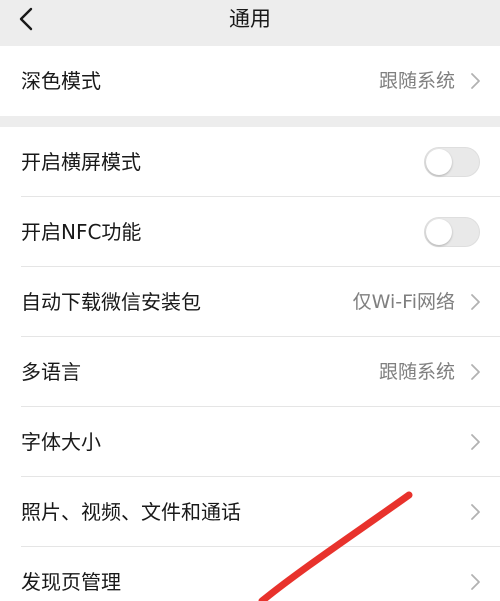 The height and width of the screenshot is (601, 500). I want to click on settings-group-display: 深色模式 跟随系统, so click(250, 81).